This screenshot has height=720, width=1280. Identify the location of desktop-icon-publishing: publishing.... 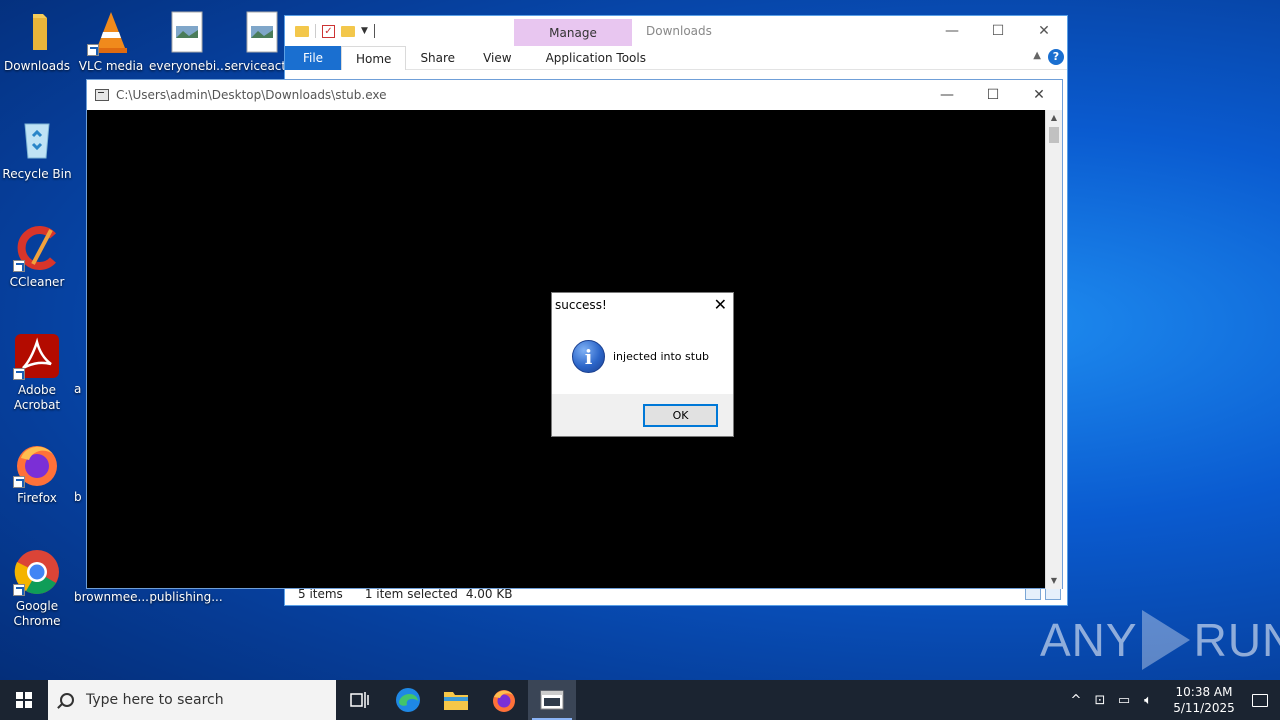
(186, 597).